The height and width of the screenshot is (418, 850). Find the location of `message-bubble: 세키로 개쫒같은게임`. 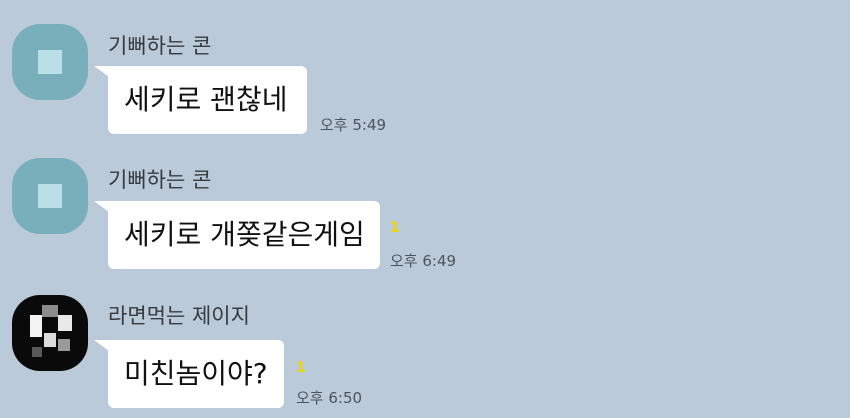

message-bubble: 세키로 개쫒같은게임 is located at coordinates (237, 235).